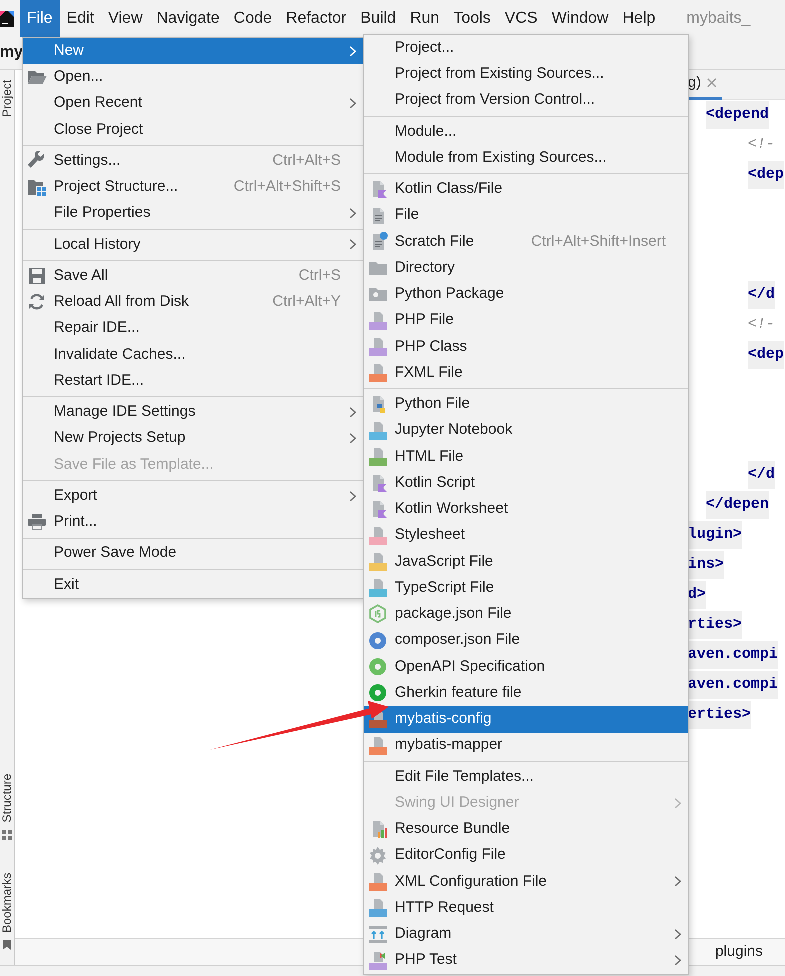 The image size is (785, 976). I want to click on shortcut-text: Ctrl+Alt+S, so click(306, 160).